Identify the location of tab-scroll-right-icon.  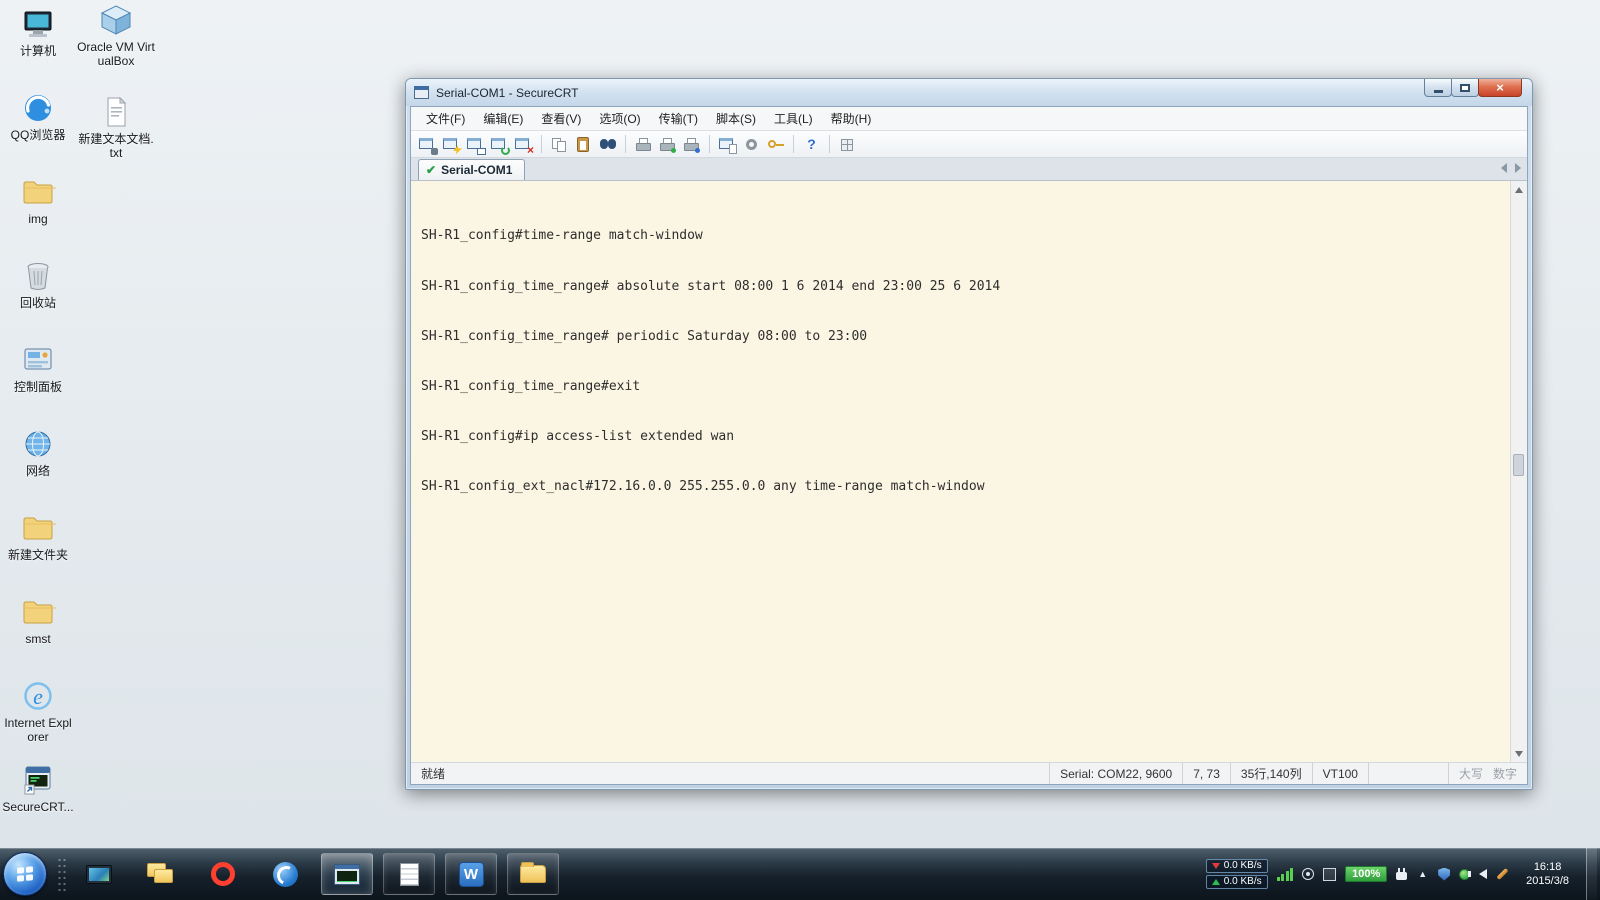
(1518, 168).